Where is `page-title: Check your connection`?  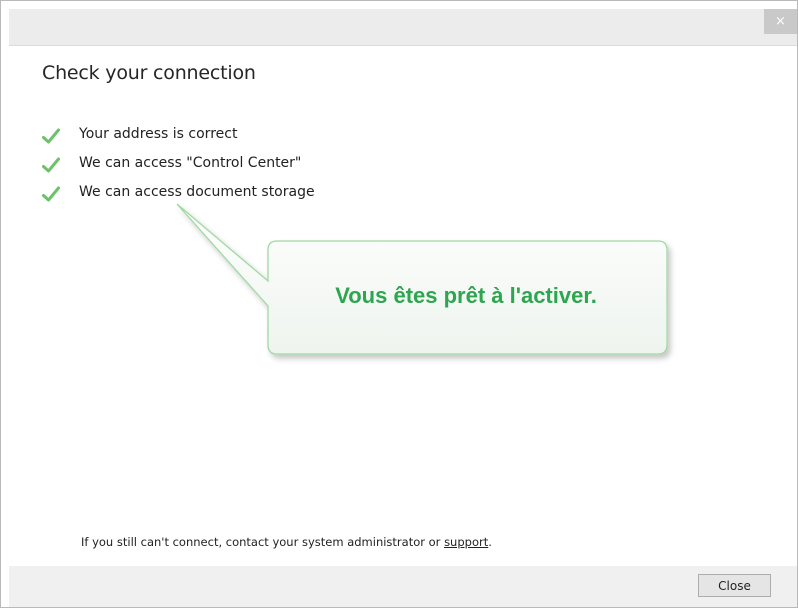
page-title: Check your connection is located at coordinates (149, 73).